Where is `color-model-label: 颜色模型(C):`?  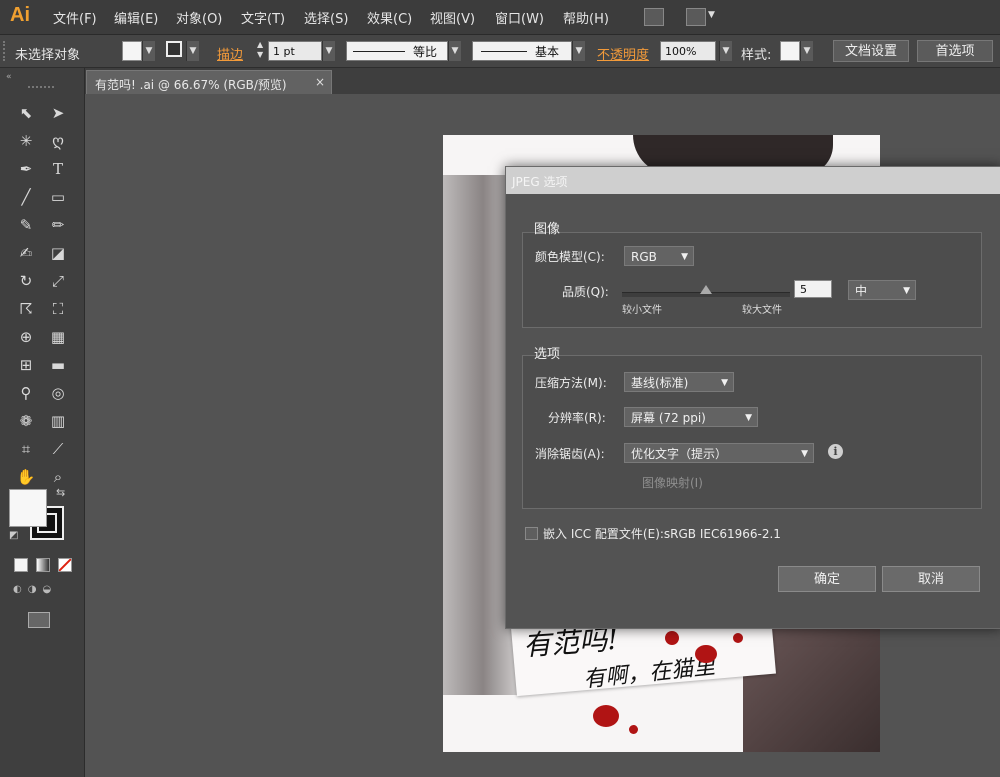 color-model-label: 颜色模型(C): is located at coordinates (570, 257).